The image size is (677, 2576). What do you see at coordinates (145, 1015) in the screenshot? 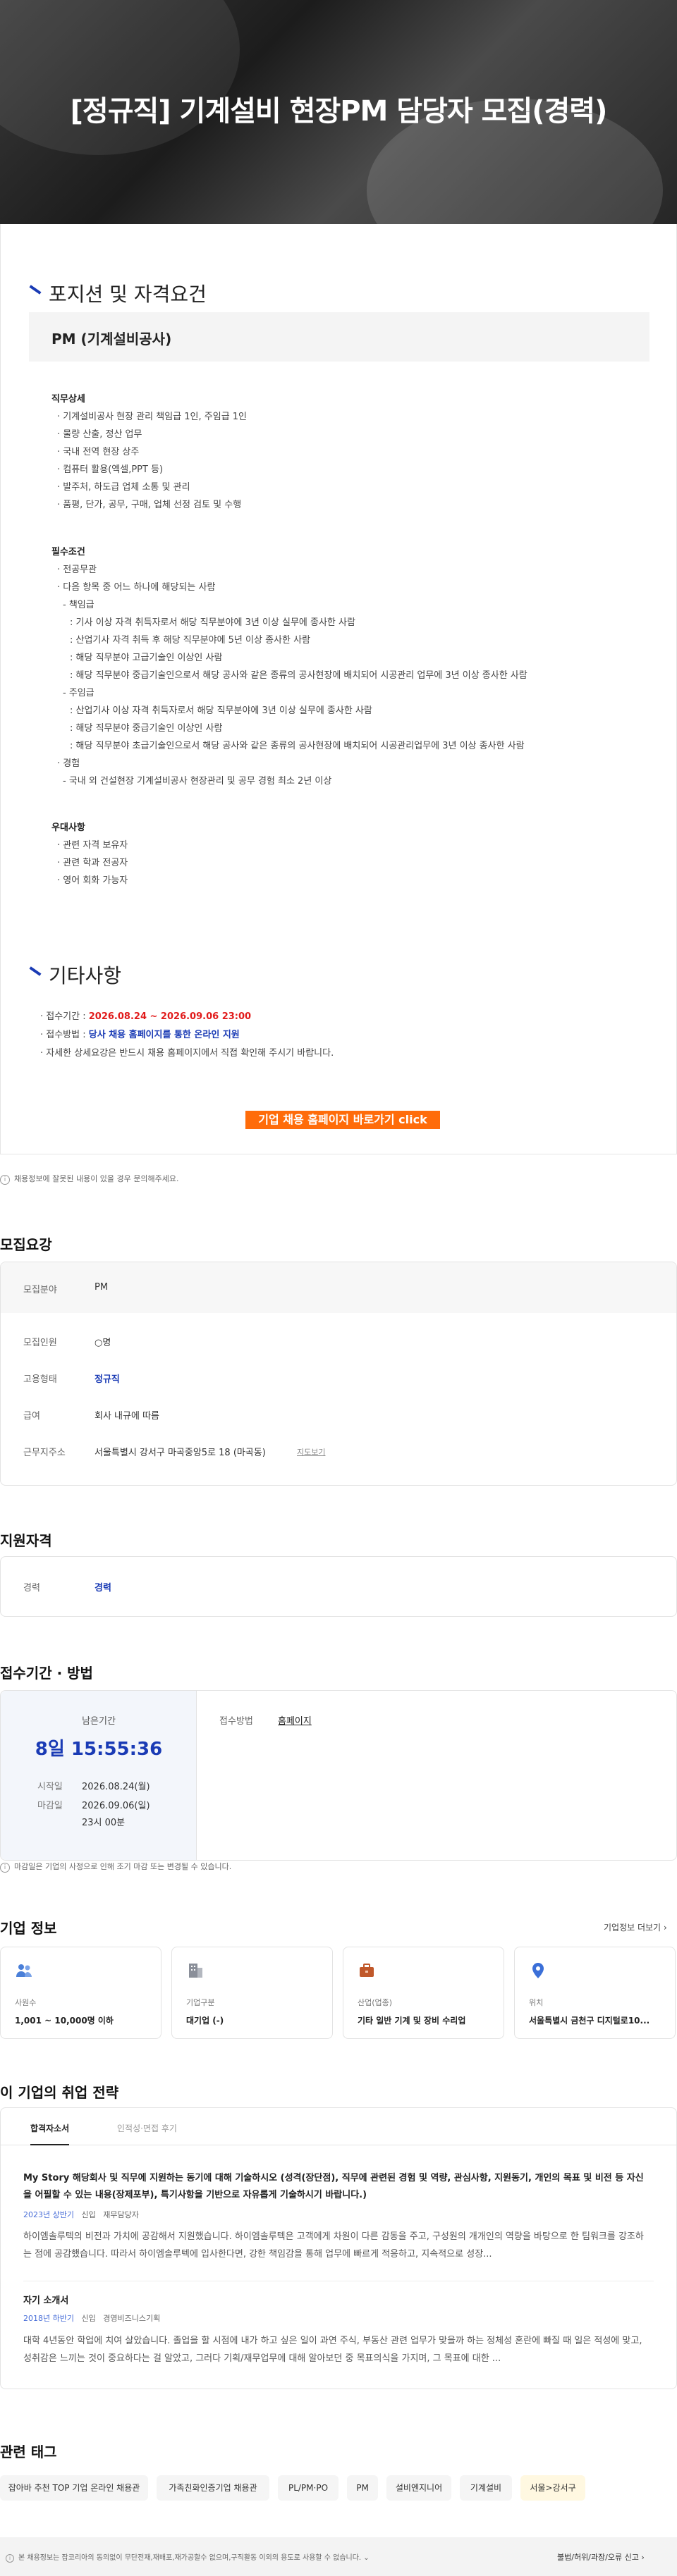
I see `period-line: · 접수기간 : 2026.08.24 ~ 2026.09.06 23:00` at bounding box center [145, 1015].